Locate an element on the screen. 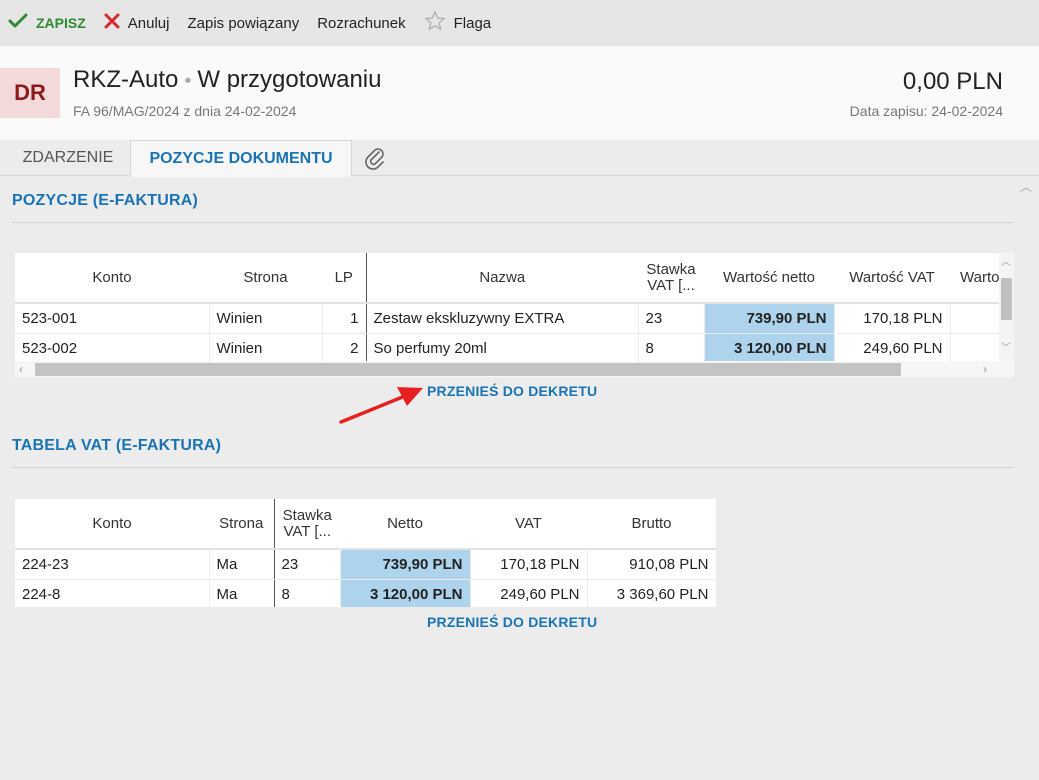 This screenshot has width=1039, height=780. cancel-button: Anuluj is located at coordinates (137, 23).